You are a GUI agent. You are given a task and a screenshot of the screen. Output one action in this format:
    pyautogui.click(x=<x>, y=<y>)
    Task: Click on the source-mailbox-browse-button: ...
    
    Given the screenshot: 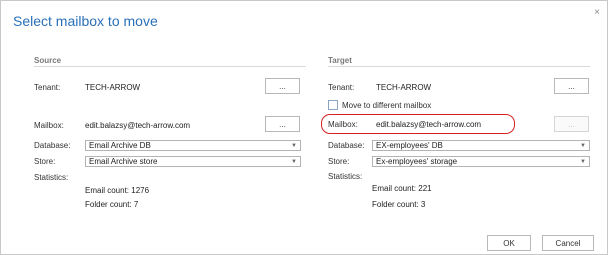 What is the action you would take?
    pyautogui.click(x=282, y=124)
    